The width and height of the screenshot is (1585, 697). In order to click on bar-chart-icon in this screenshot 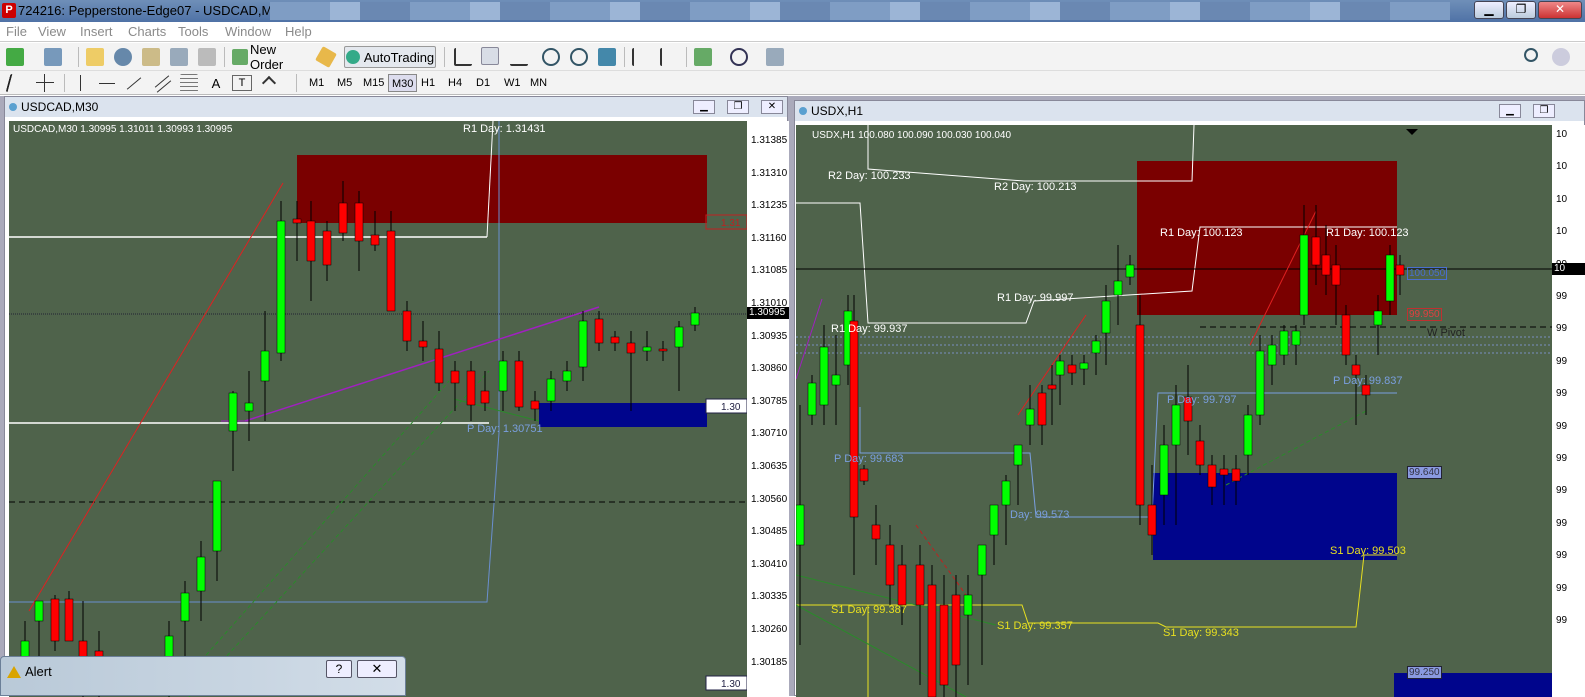, I will do `click(463, 57)`.